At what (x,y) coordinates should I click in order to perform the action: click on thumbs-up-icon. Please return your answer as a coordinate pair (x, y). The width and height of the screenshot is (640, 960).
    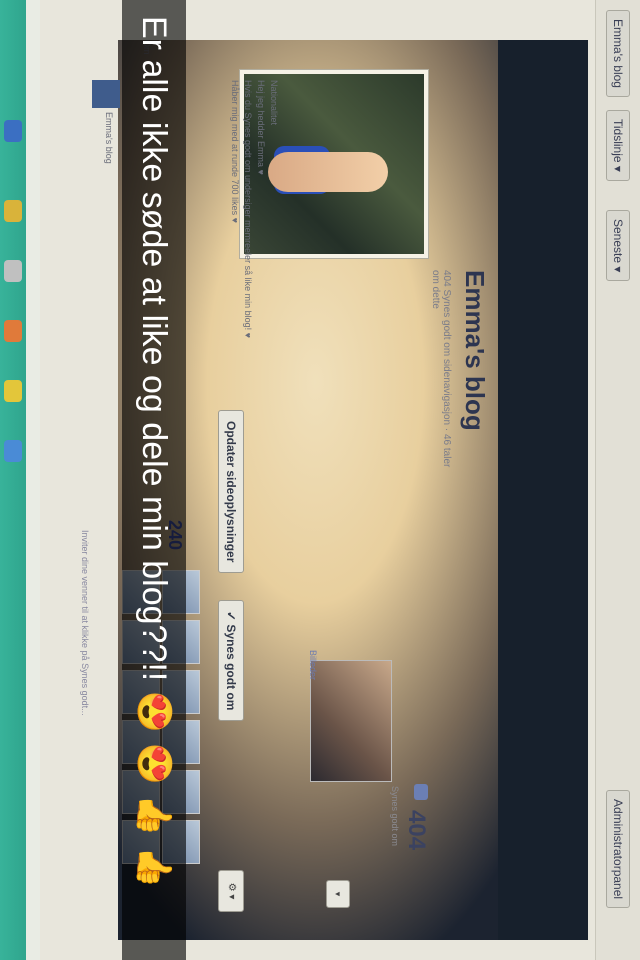
    Looking at the image, I should click on (421, 792).